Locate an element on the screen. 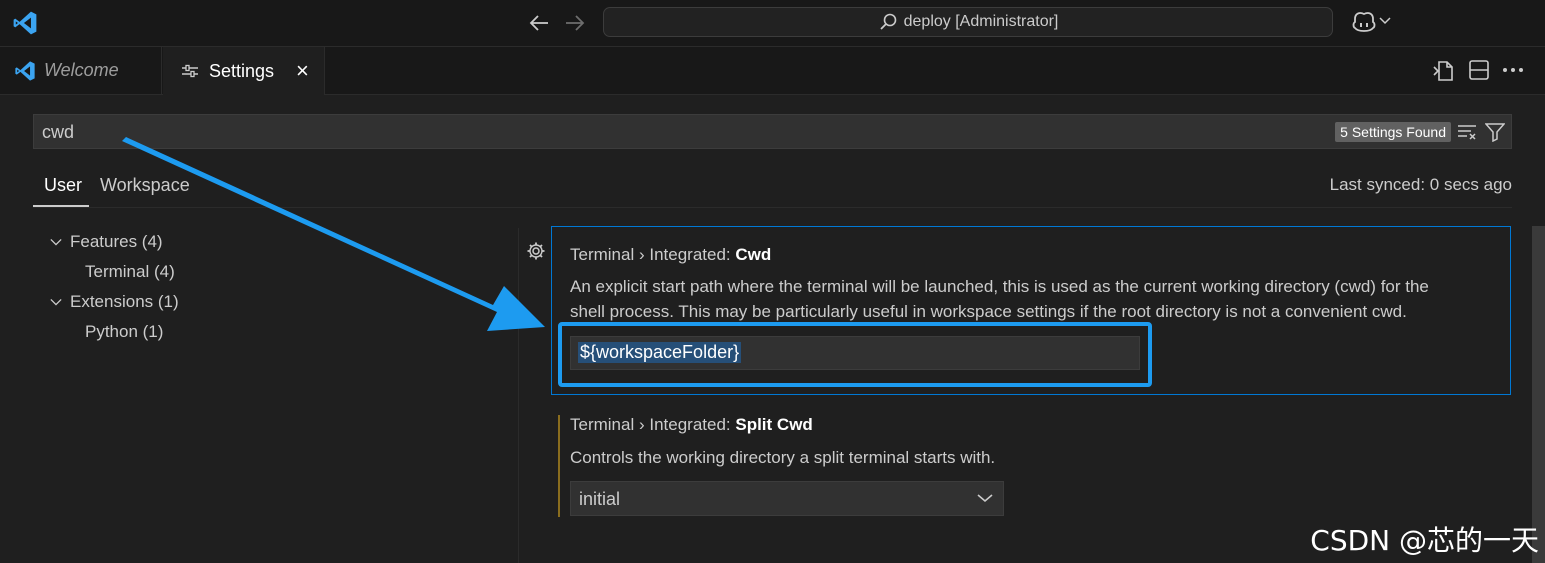 This screenshot has width=1545, height=563. setting-title: Terminal › Integrated: Split Cwd is located at coordinates (691, 425).